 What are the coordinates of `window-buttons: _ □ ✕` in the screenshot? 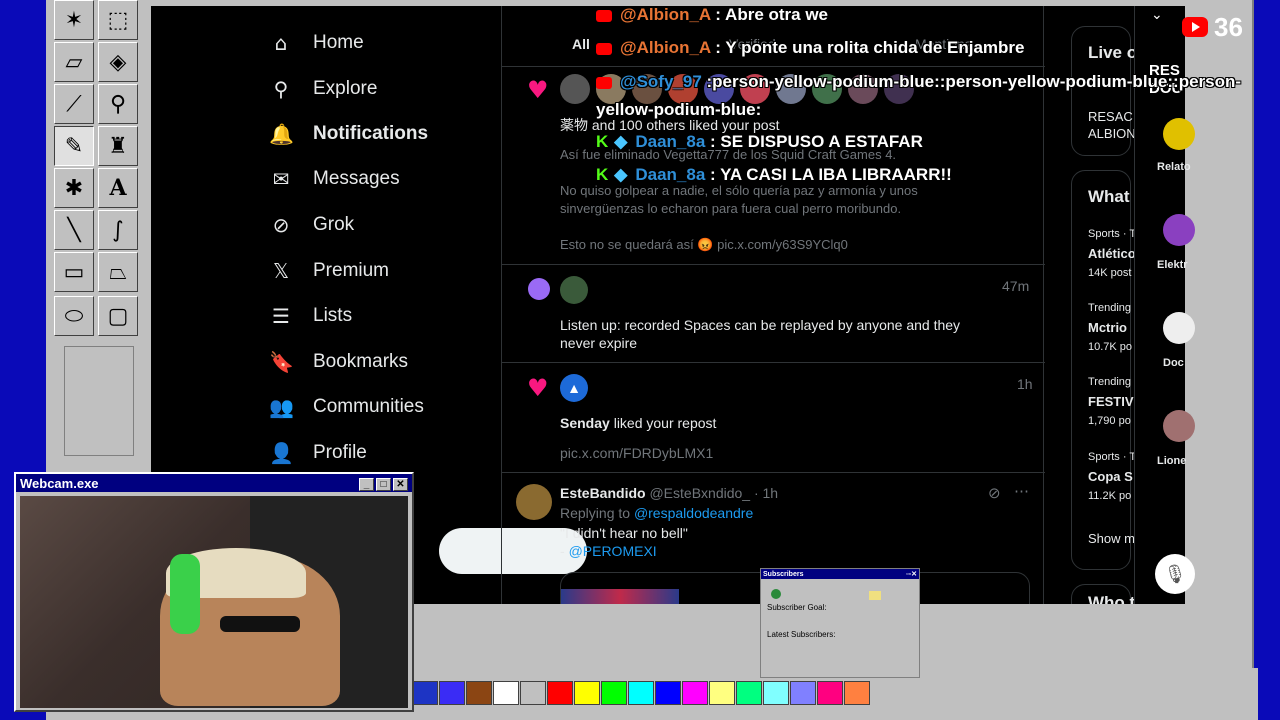 It's located at (382, 483).